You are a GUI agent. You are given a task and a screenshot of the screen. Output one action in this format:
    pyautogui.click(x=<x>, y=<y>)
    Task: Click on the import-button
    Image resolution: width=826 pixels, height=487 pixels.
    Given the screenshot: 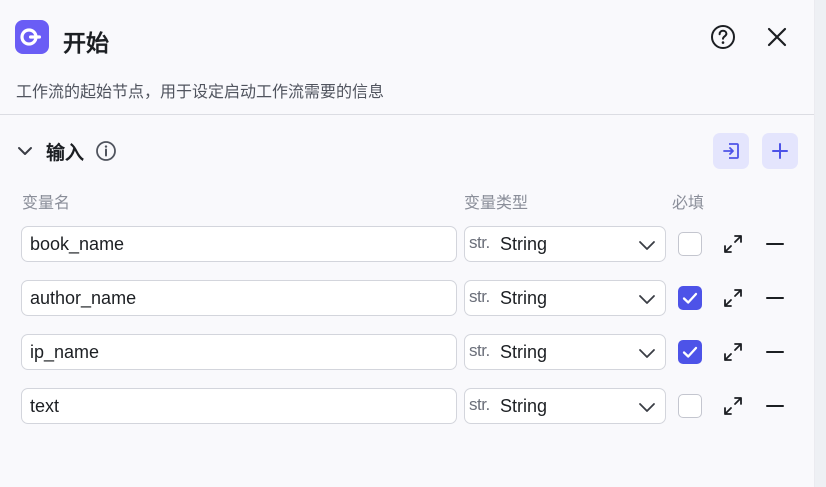 What is the action you would take?
    pyautogui.click(x=731, y=151)
    